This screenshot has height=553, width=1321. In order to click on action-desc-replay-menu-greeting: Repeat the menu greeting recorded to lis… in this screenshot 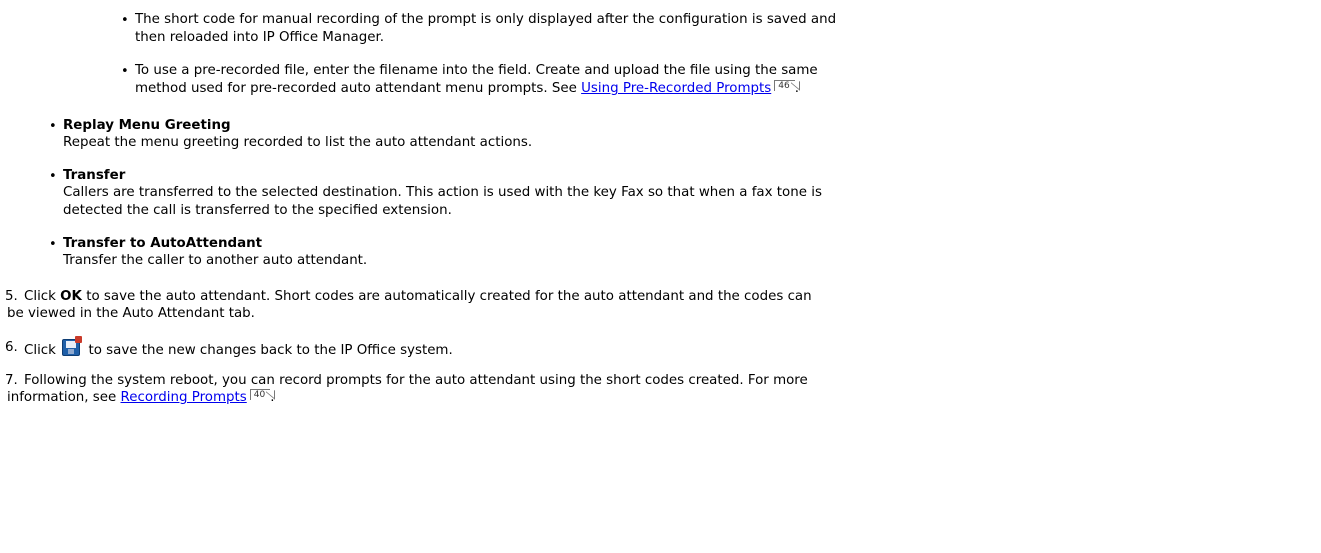, I will do `click(298, 142)`.